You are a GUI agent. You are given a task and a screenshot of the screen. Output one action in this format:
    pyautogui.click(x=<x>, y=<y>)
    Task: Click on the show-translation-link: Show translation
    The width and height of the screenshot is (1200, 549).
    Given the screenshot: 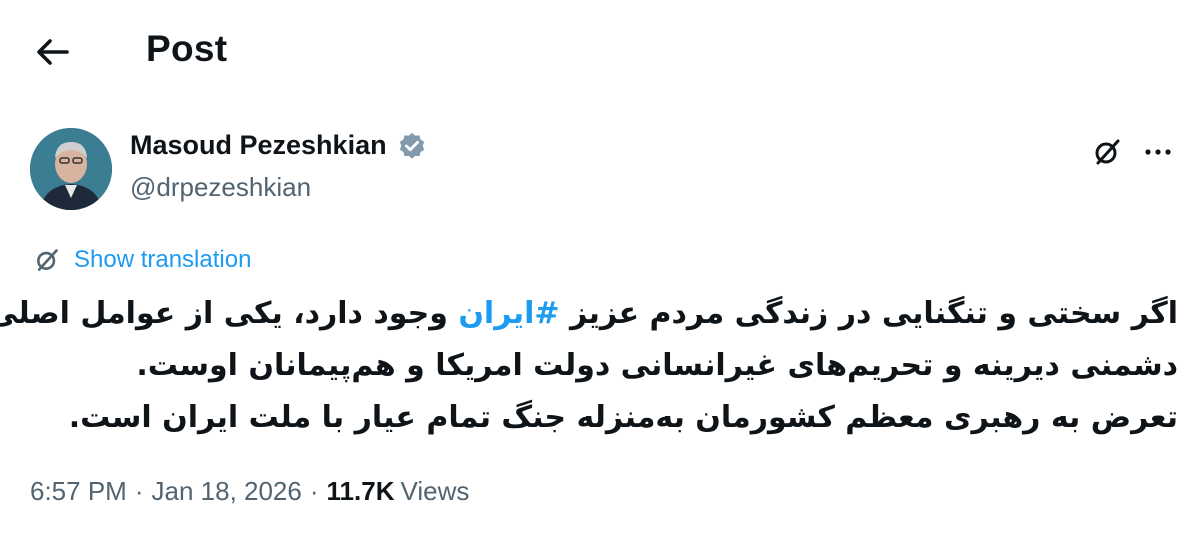 What is the action you would take?
    pyautogui.click(x=142, y=260)
    